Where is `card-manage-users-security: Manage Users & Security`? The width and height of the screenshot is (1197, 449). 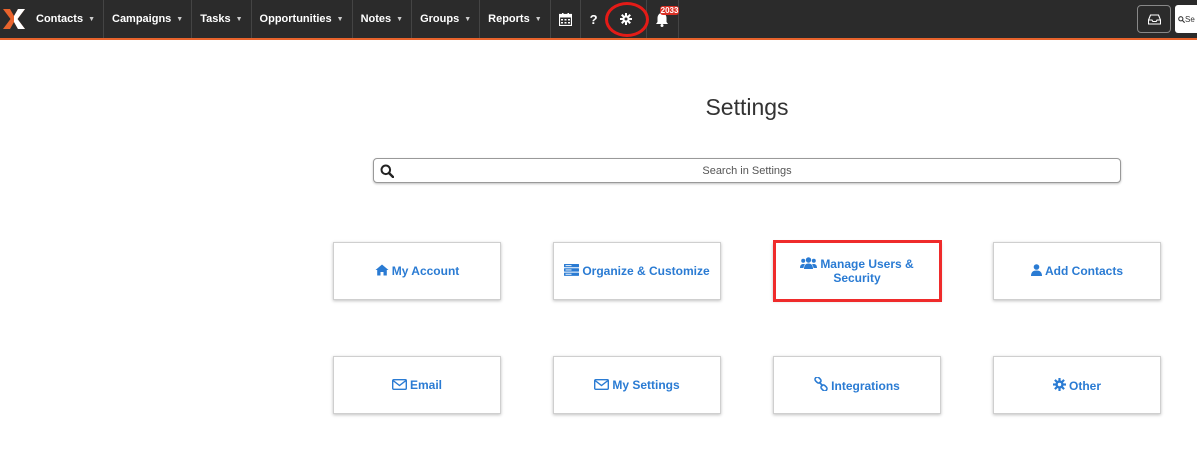 card-manage-users-security: Manage Users & Security is located at coordinates (857, 271).